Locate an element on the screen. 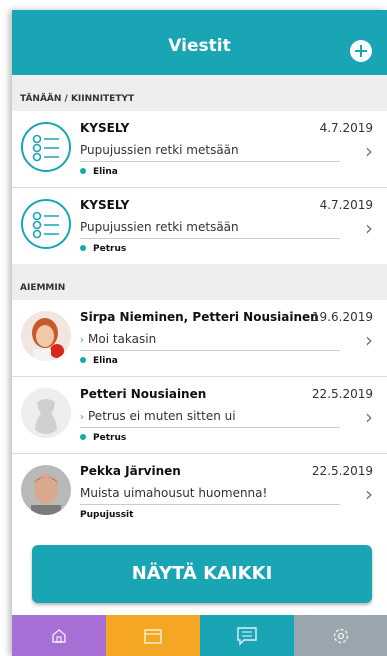  add-message-button is located at coordinates (361, 51).